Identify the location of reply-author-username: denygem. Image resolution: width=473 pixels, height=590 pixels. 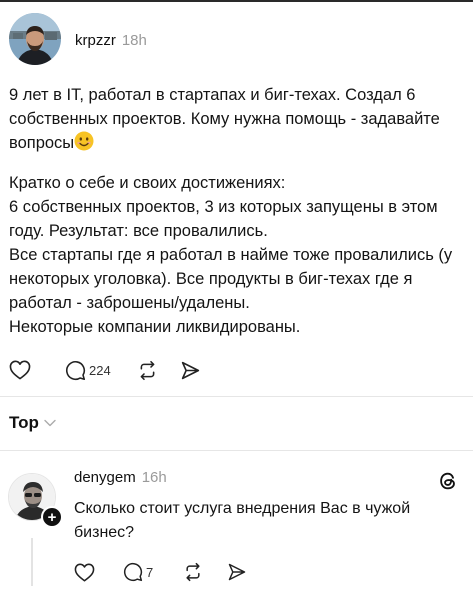
(105, 477).